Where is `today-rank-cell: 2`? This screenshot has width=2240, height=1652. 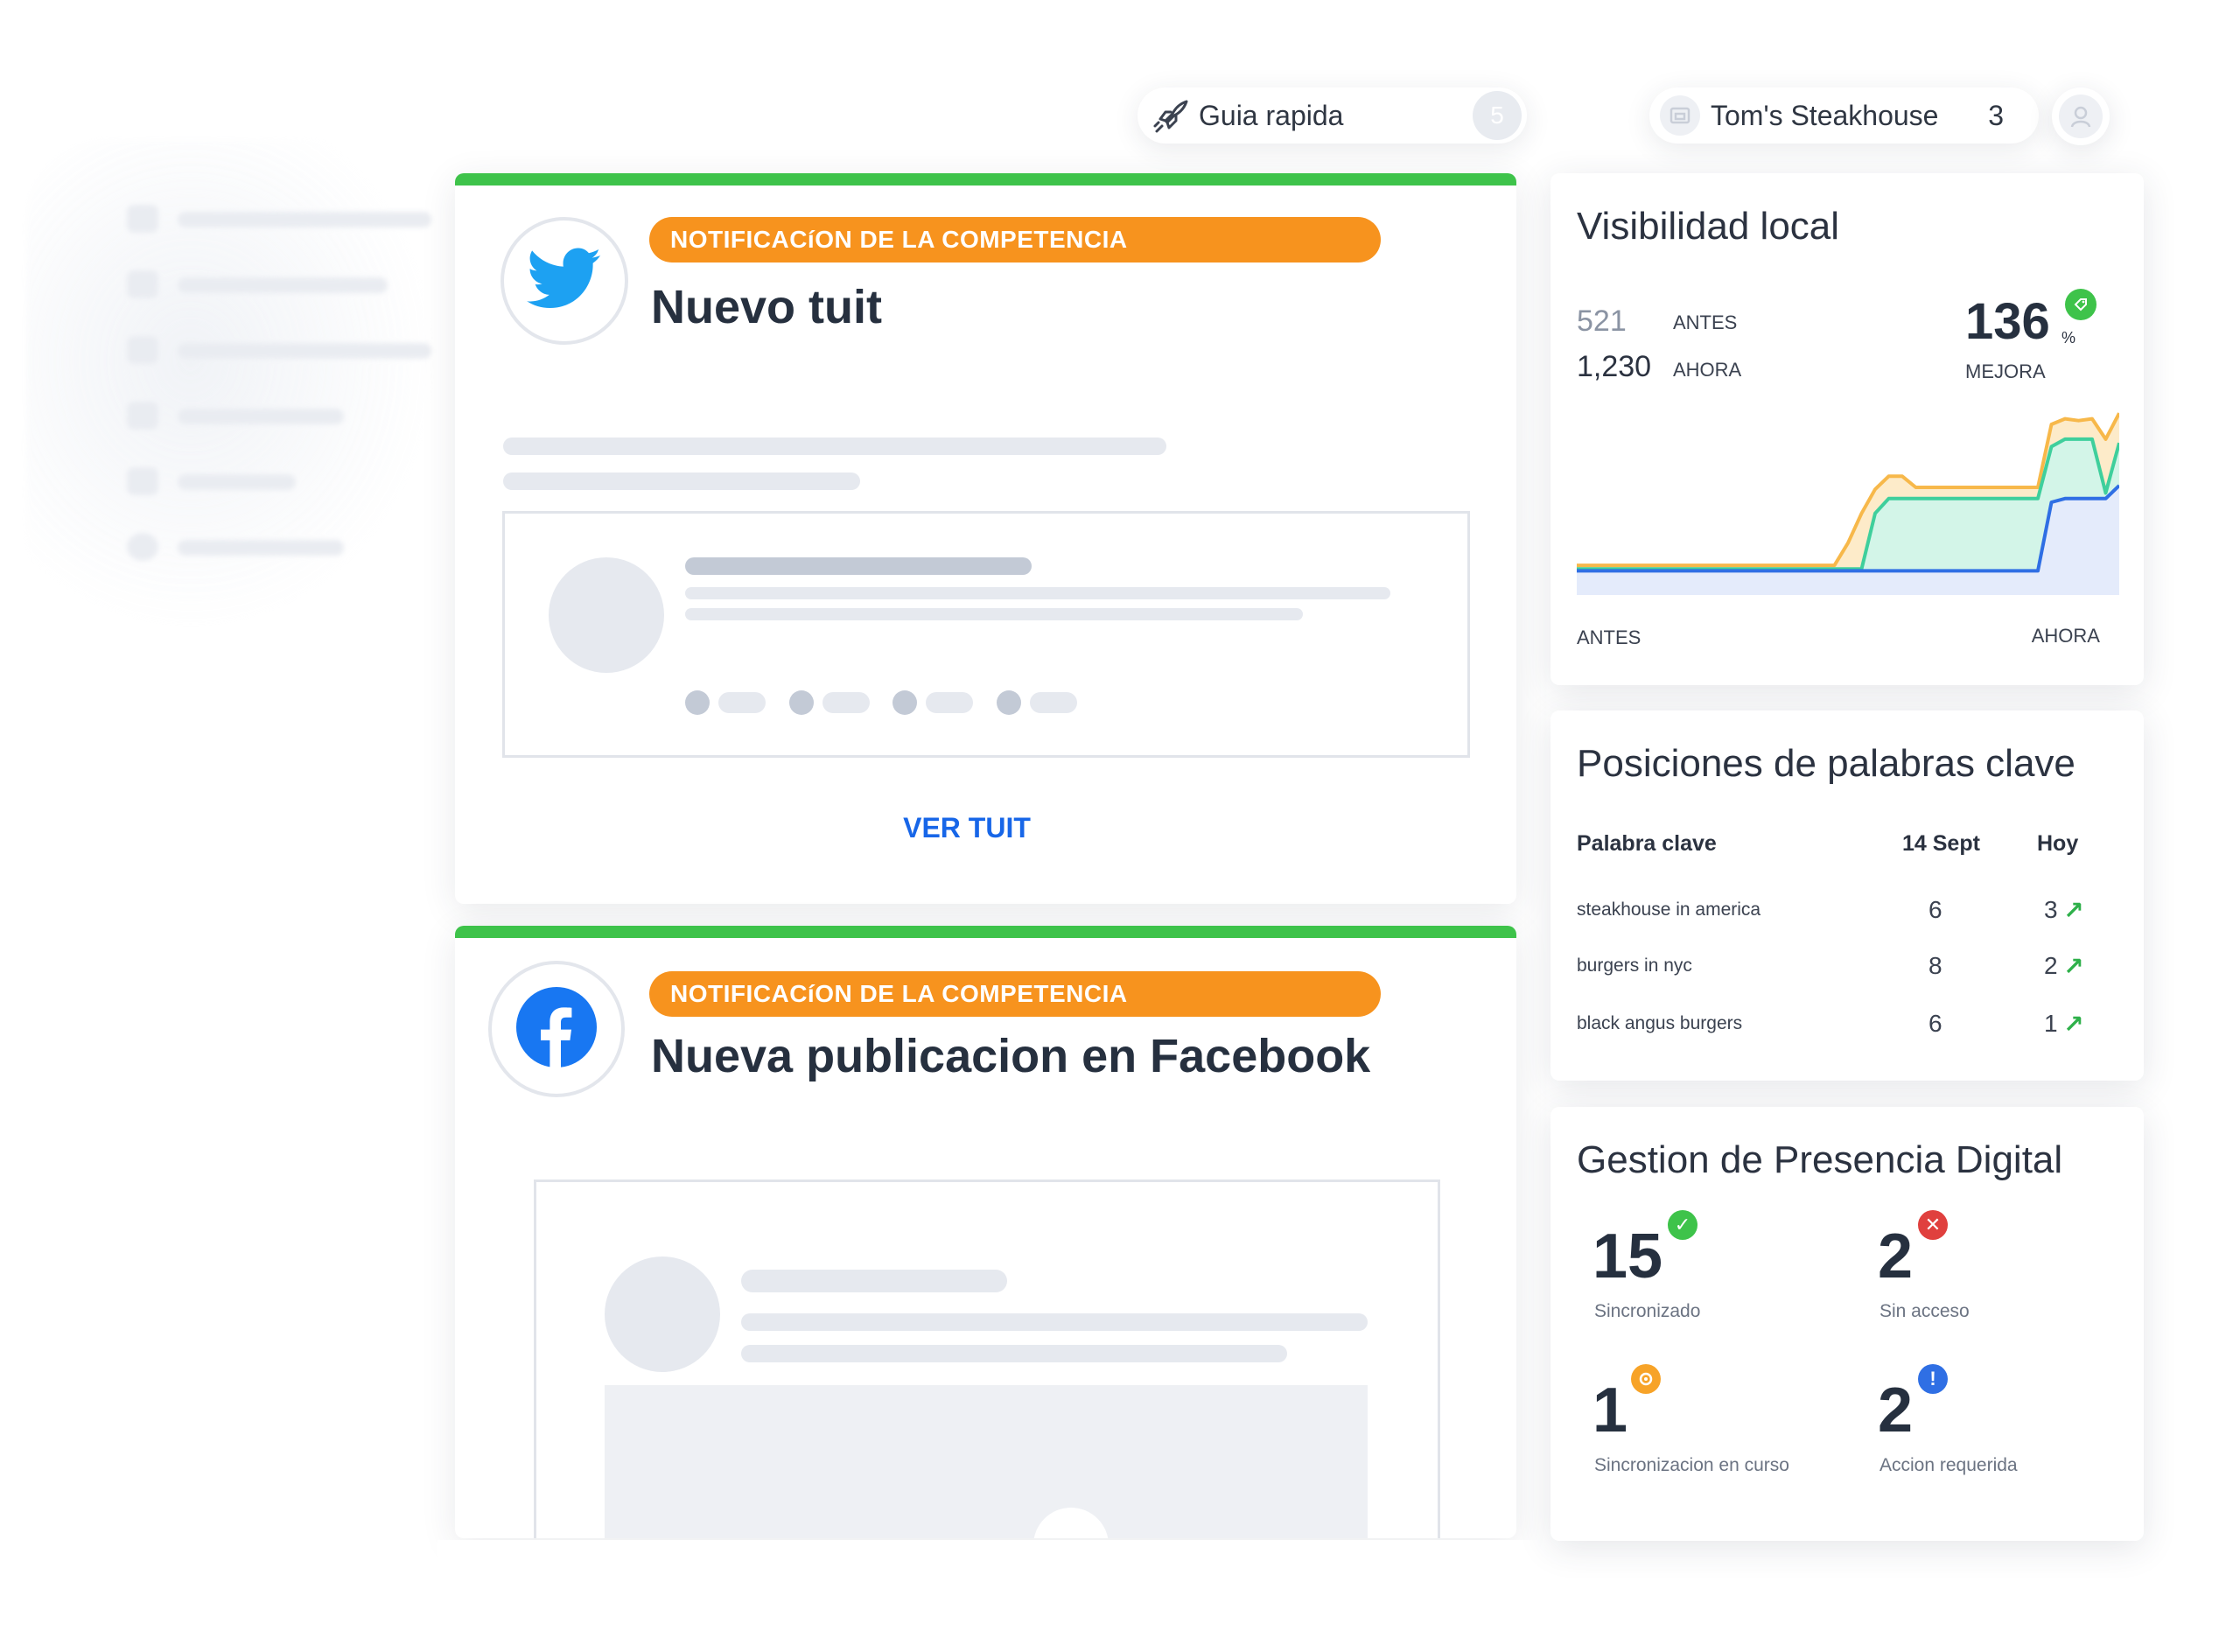 today-rank-cell: 2 is located at coordinates (2051, 965).